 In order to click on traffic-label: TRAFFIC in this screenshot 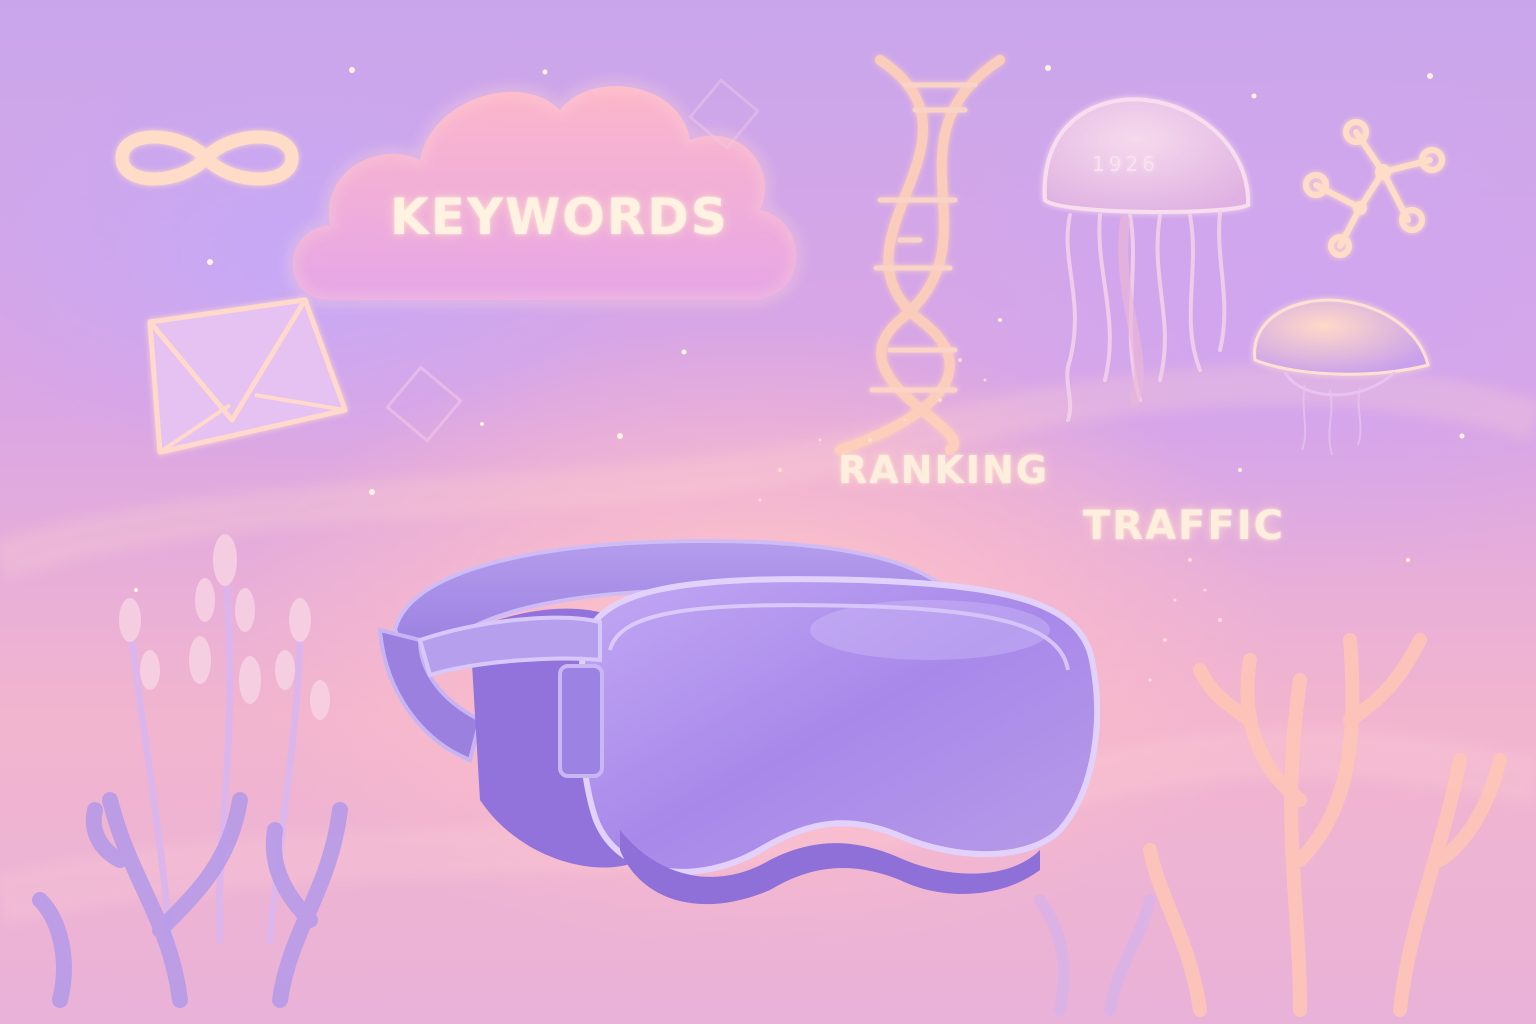, I will do `click(1184, 526)`.